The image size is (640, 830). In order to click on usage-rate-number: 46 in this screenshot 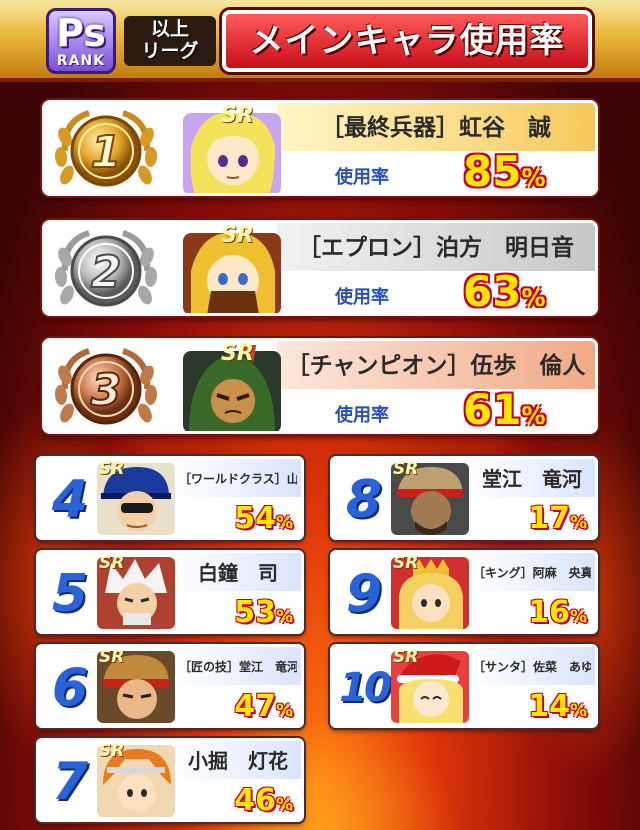, I will do `click(255, 800)`.